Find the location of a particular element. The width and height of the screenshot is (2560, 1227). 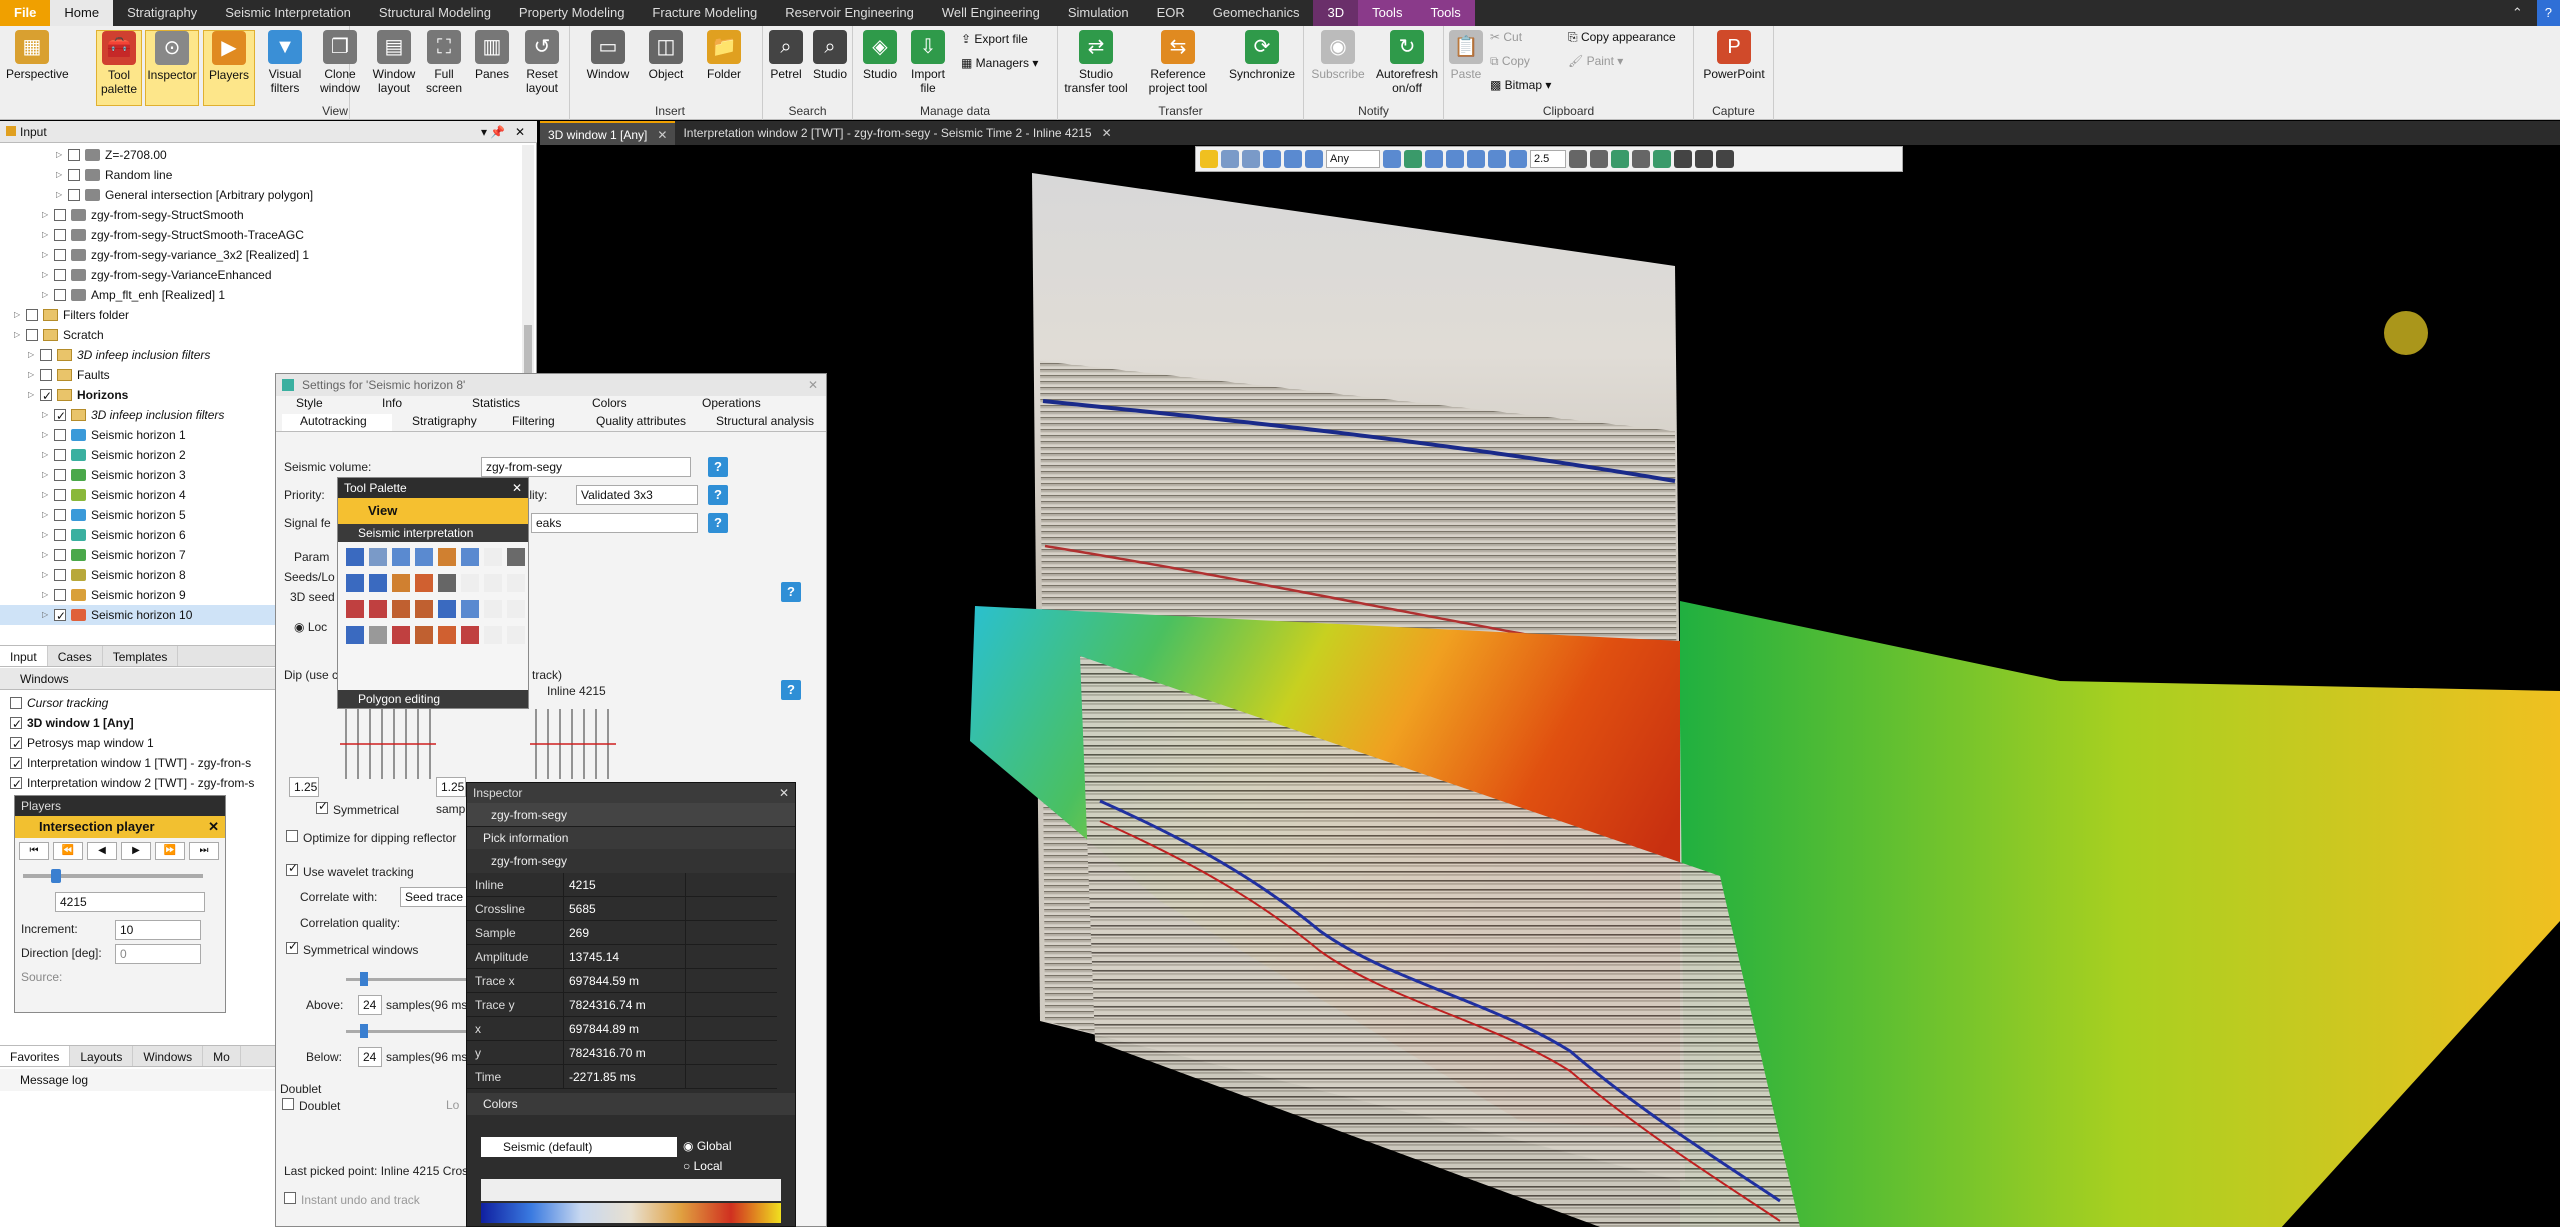

subscribe-button: ◉ Subscribe is located at coordinates (1338, 55).